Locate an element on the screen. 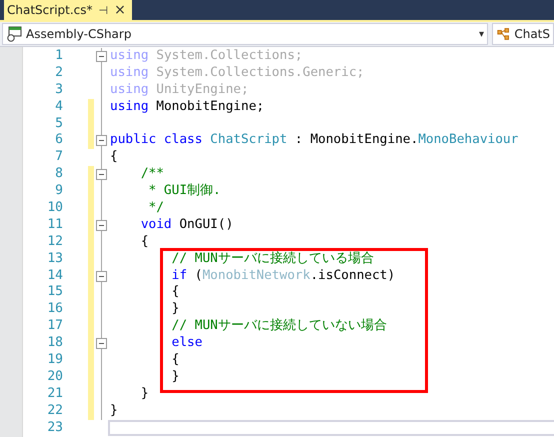 The image size is (554, 437). line-number: 6 is located at coordinates (58, 141).